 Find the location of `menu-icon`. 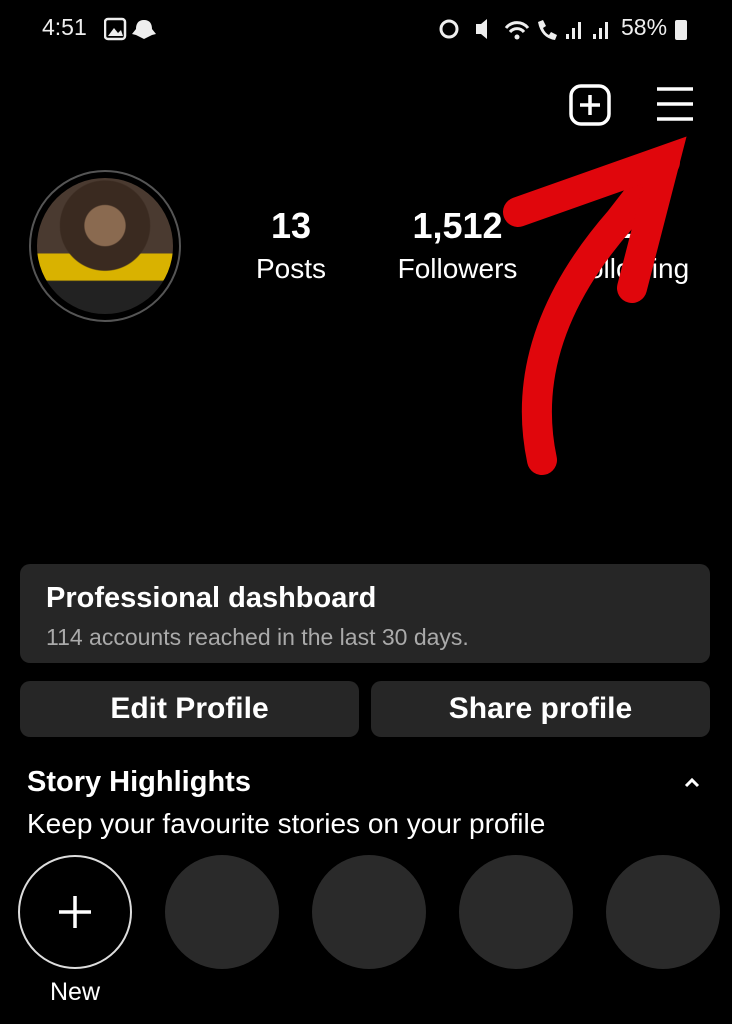

menu-icon is located at coordinates (675, 104).